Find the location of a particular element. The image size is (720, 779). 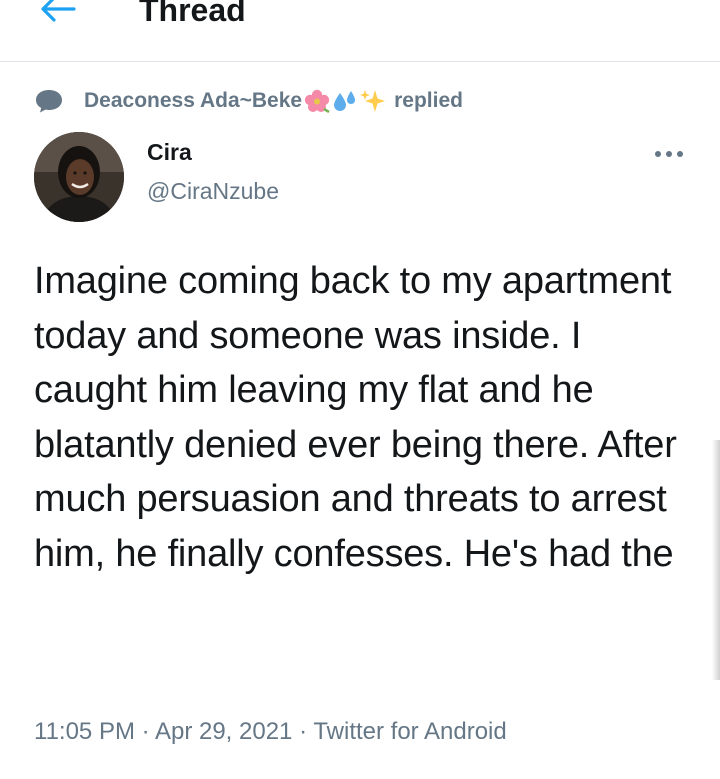

display-name: Cira is located at coordinates (169, 152).